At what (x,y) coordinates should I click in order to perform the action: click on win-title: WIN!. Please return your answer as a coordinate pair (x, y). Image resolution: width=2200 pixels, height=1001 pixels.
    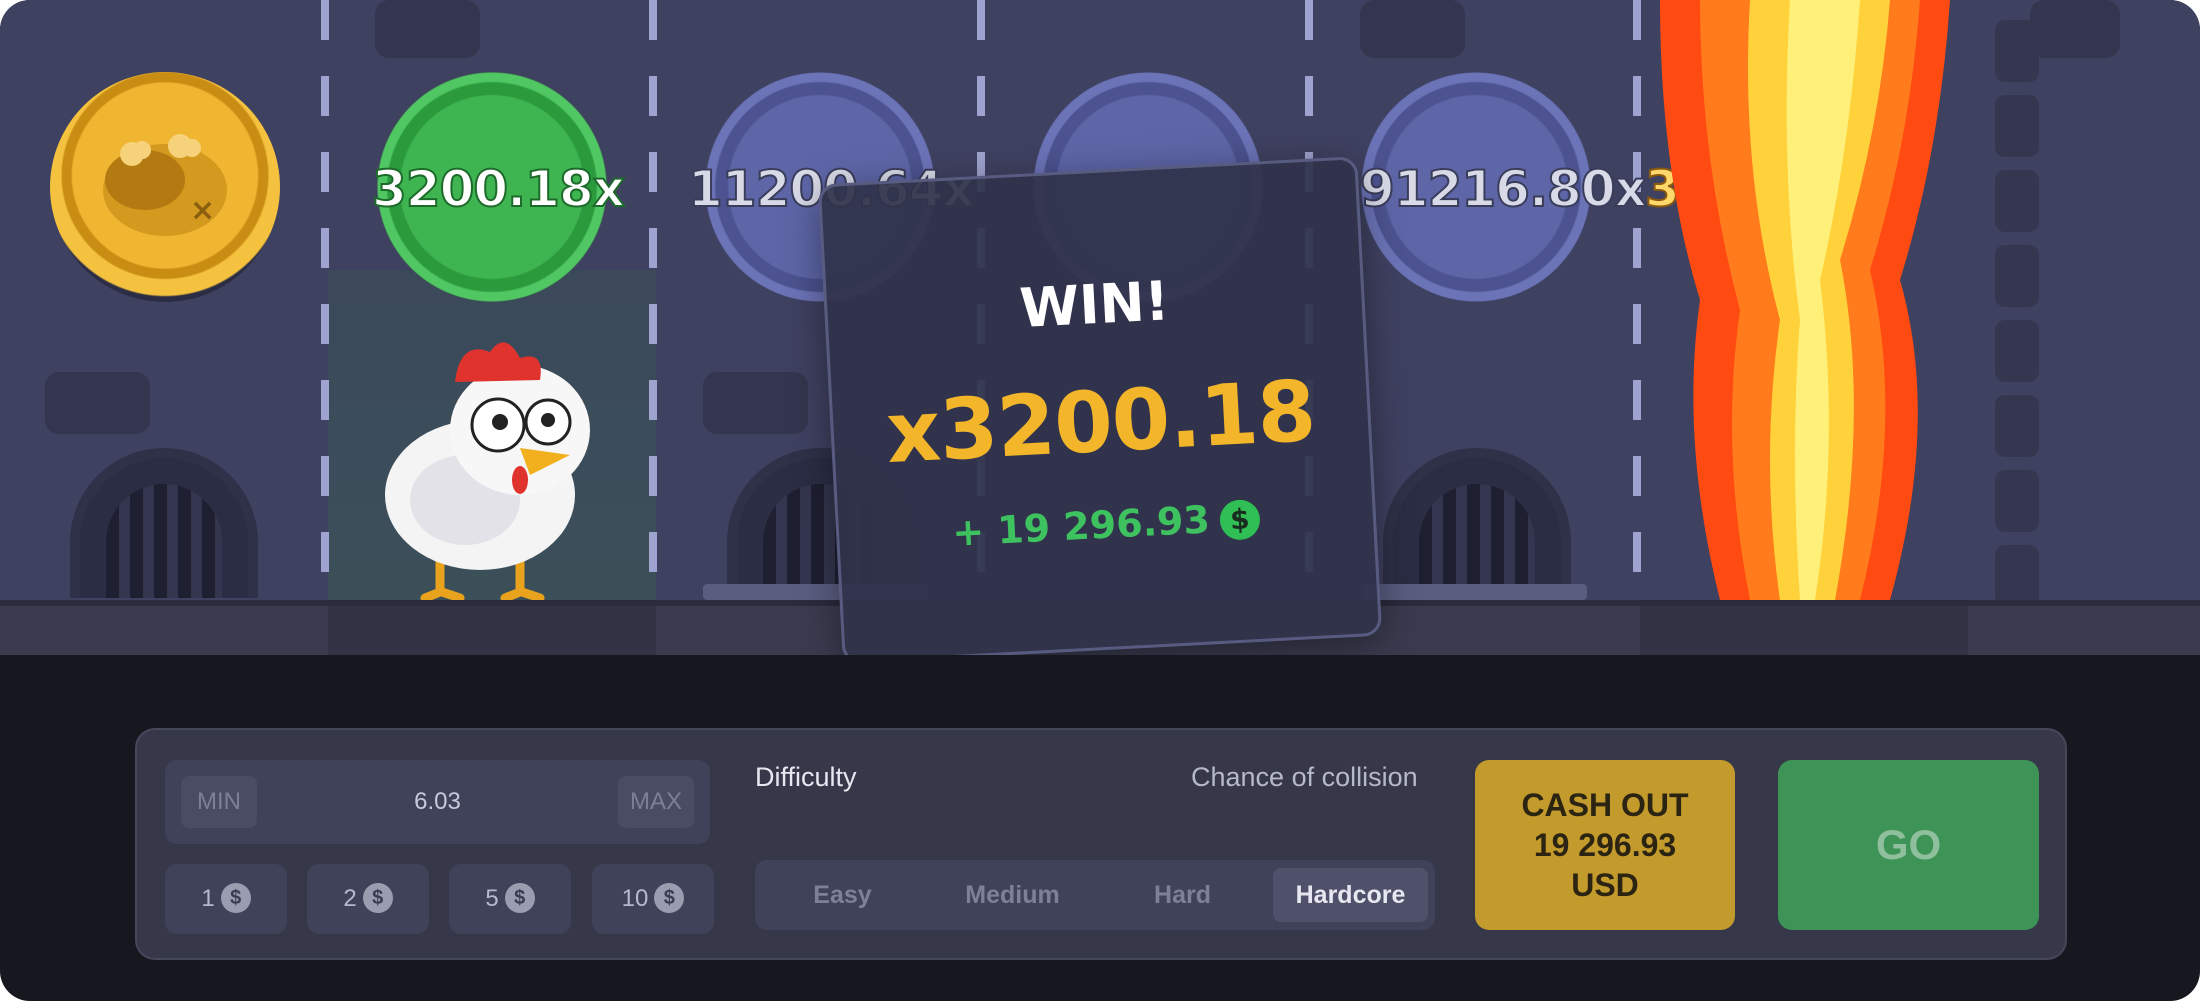
    Looking at the image, I should click on (1094, 305).